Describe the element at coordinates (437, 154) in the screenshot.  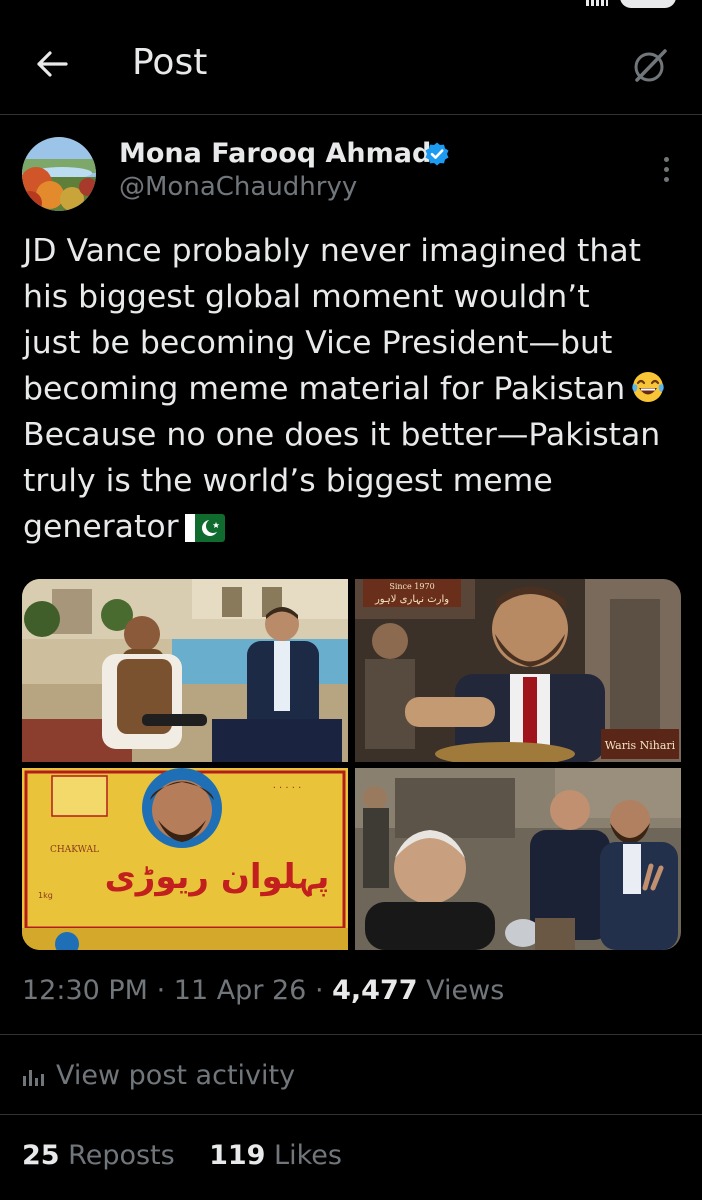
I see `verified-badge-icon` at that location.